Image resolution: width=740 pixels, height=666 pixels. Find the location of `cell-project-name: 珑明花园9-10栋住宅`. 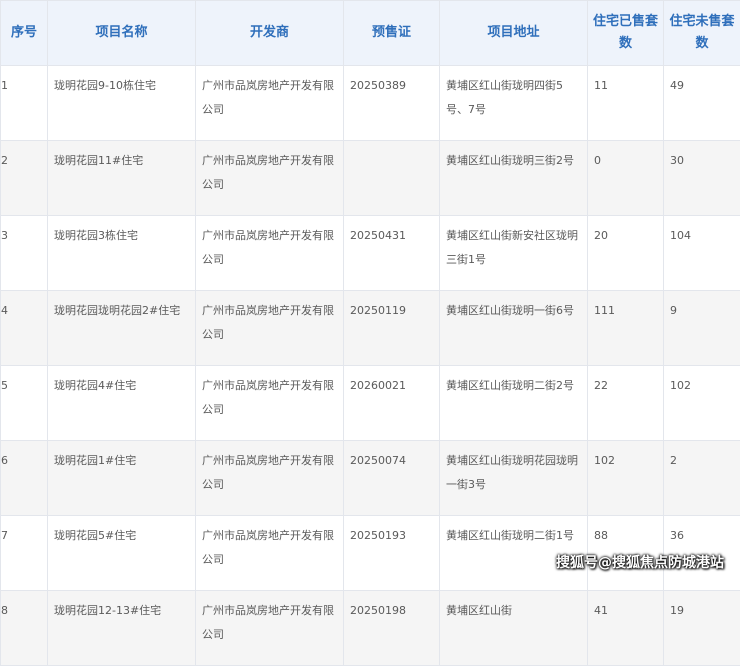

cell-project-name: 珑明花园9-10栋住宅 is located at coordinates (122, 103).